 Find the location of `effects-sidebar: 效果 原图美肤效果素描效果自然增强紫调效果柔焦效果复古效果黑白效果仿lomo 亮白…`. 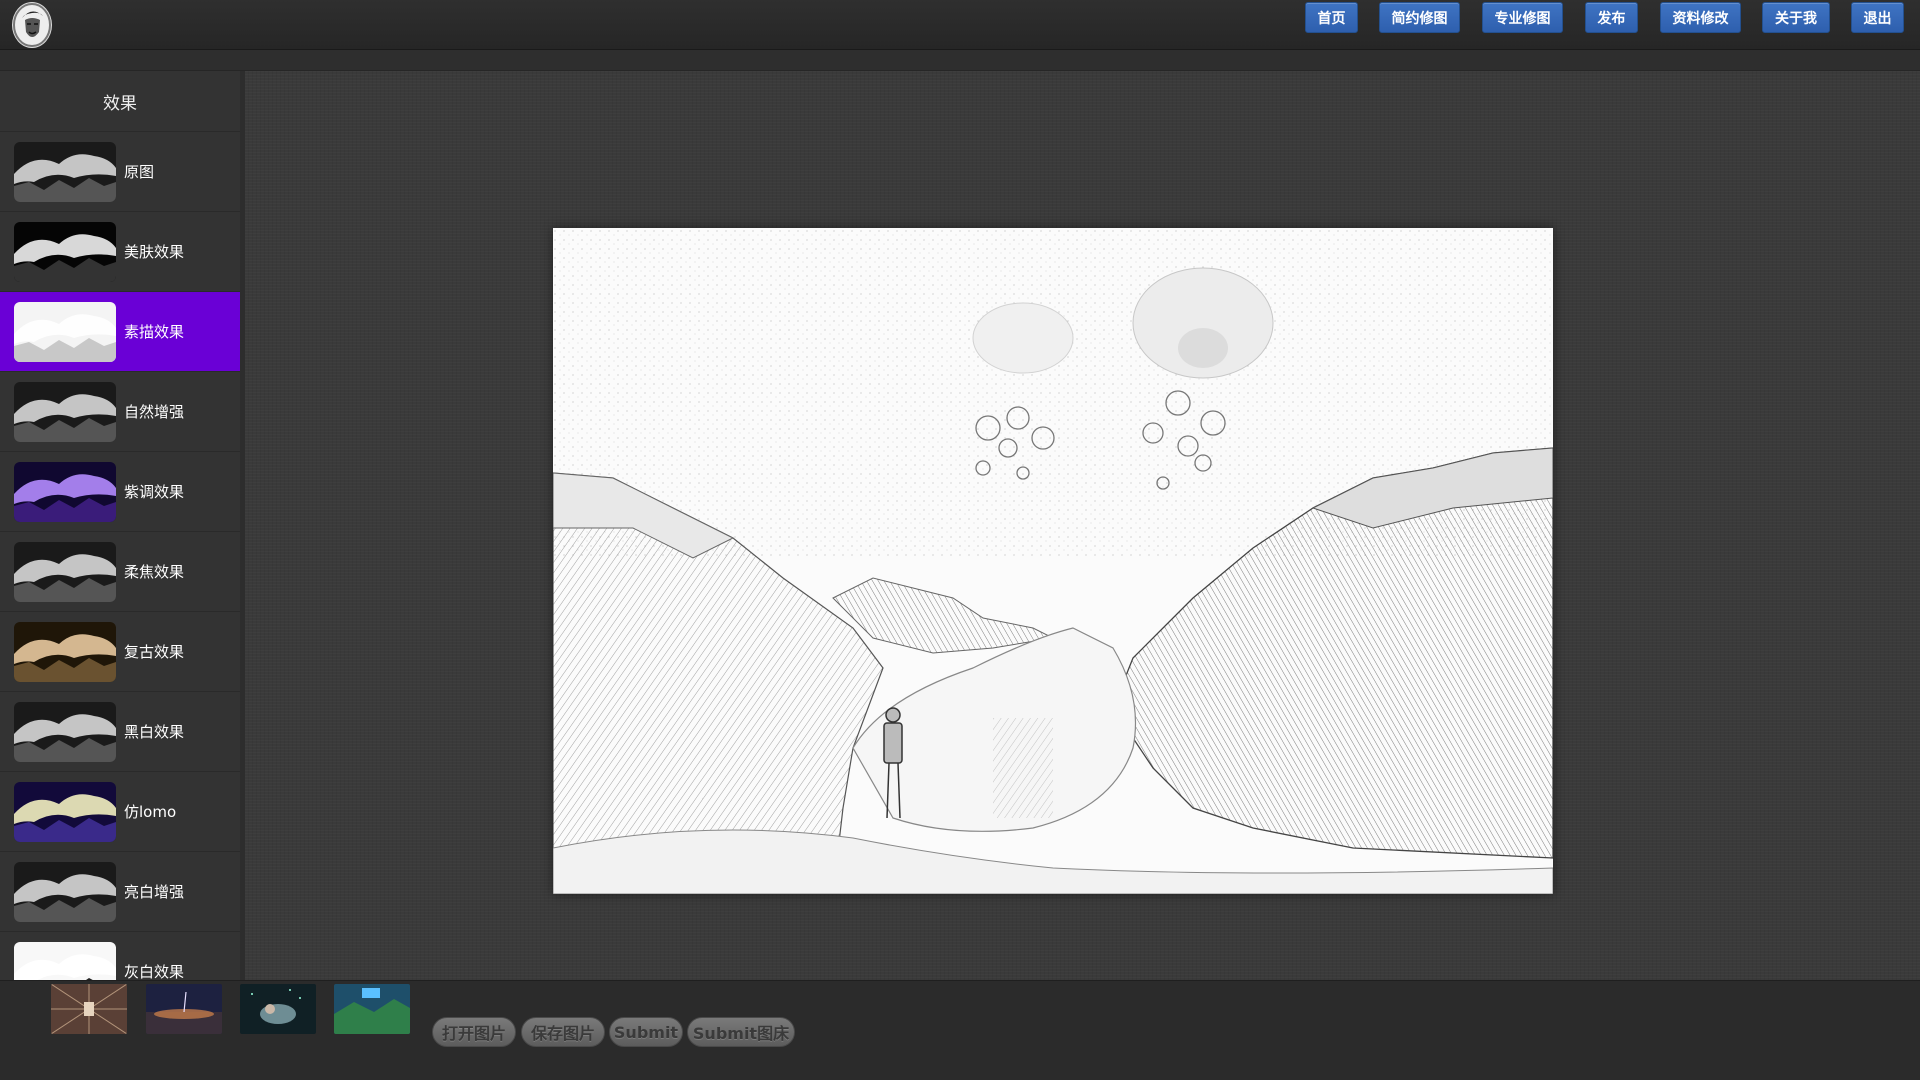

effects-sidebar: 效果 原图美肤效果素描效果自然增强紫调效果柔焦效果复古效果黑白效果仿lomo 亮白… is located at coordinates (122, 525).